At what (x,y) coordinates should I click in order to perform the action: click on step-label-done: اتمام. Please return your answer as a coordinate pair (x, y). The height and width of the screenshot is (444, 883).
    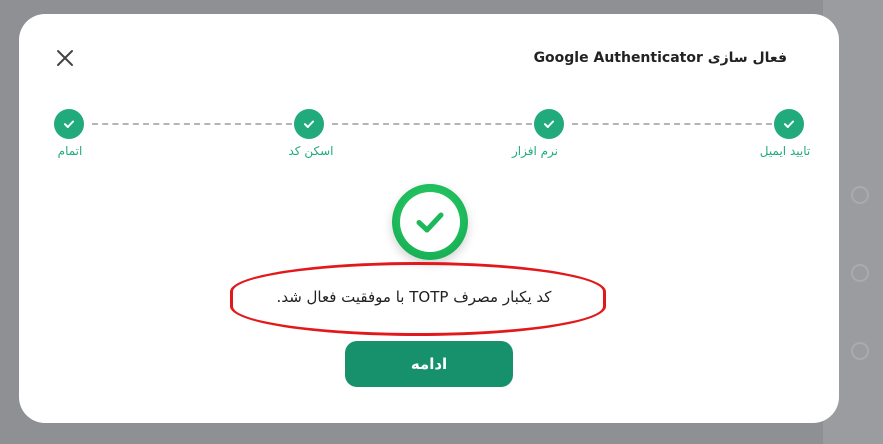
    Looking at the image, I should click on (70, 151).